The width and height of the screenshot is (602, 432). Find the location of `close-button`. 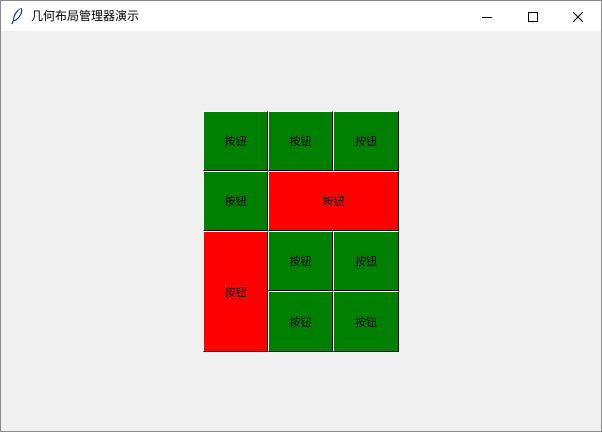

close-button is located at coordinates (578, 16).